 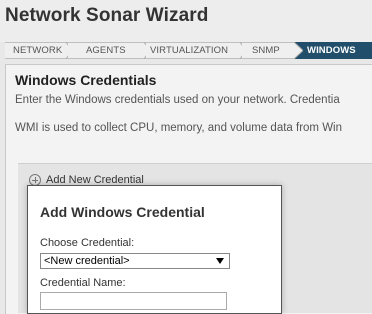 What do you see at coordinates (133, 301) in the screenshot?
I see `credential-name-input` at bounding box center [133, 301].